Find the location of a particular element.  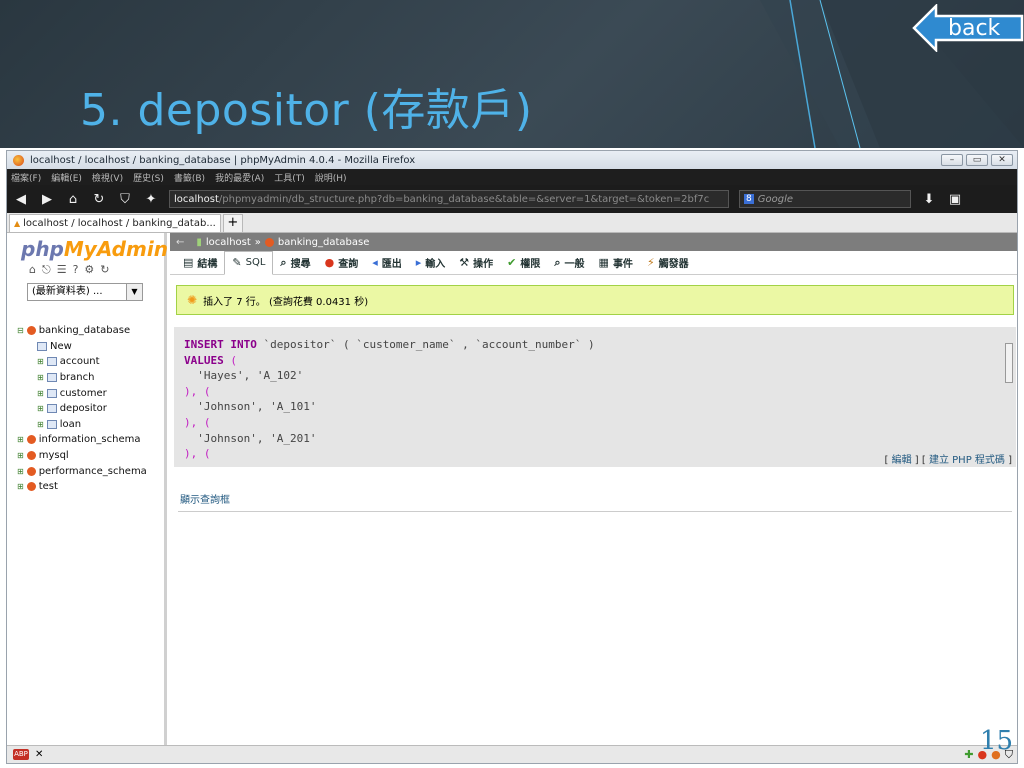

settings-icon: ⚙ is located at coordinates (89, 270).